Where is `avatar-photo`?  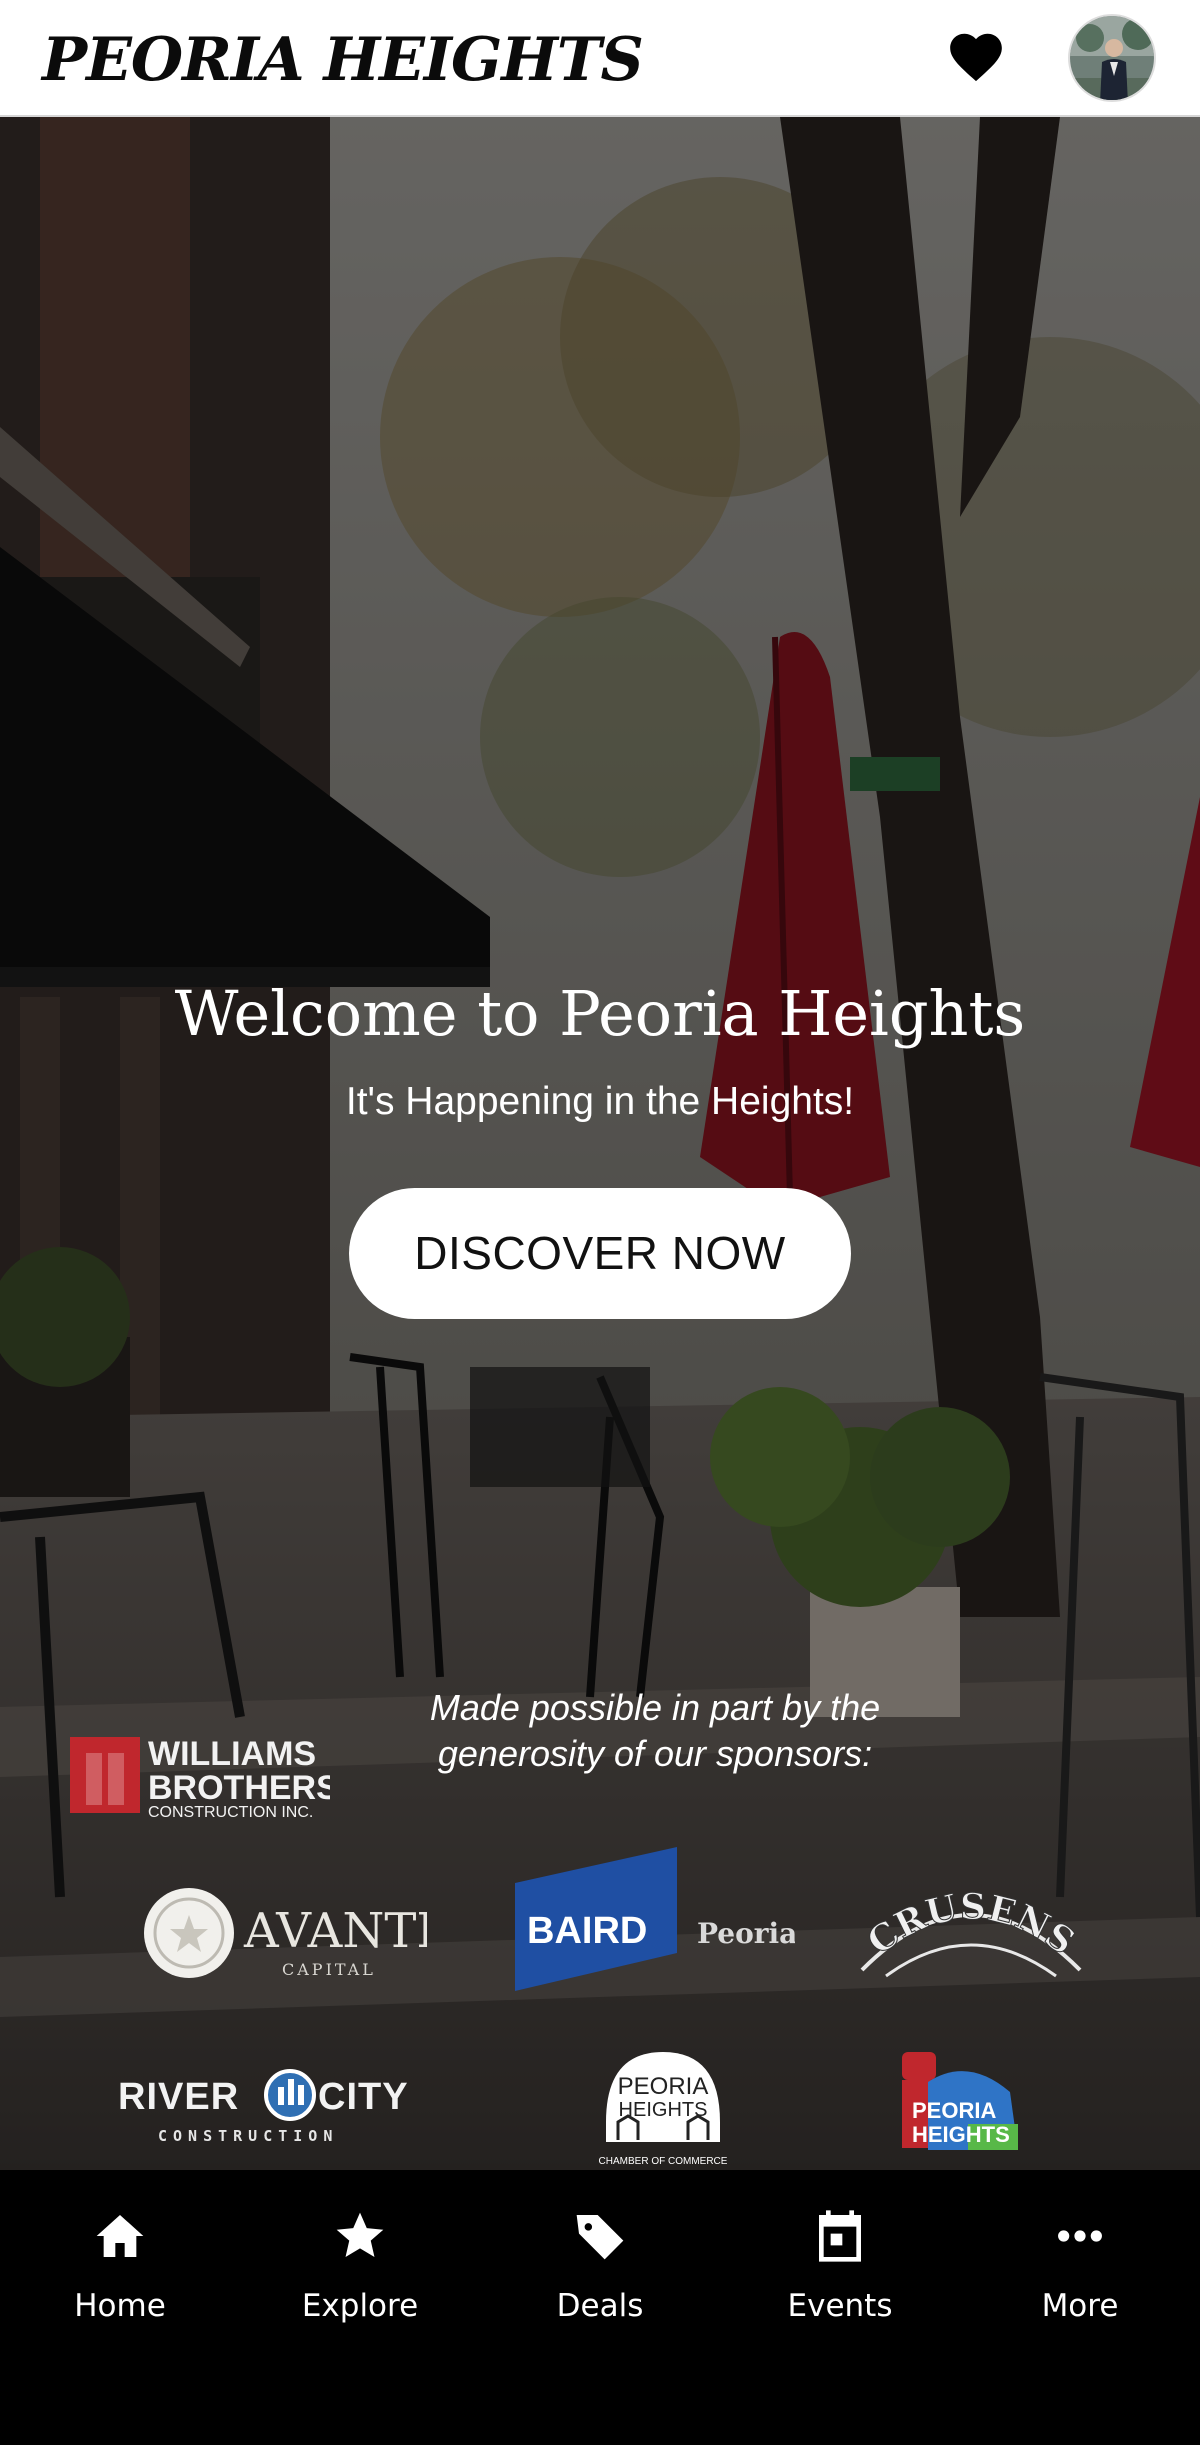
avatar-photo is located at coordinates (1112, 58).